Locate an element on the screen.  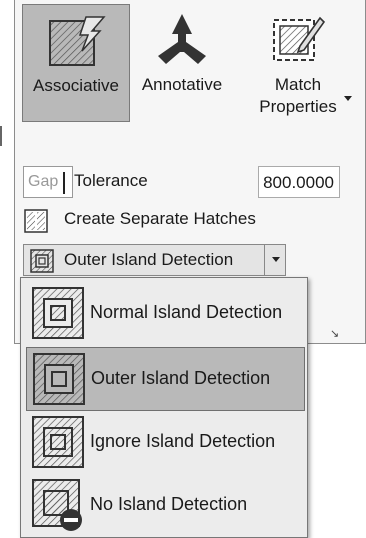
tolerance-label: Tolerance is located at coordinates (111, 180).